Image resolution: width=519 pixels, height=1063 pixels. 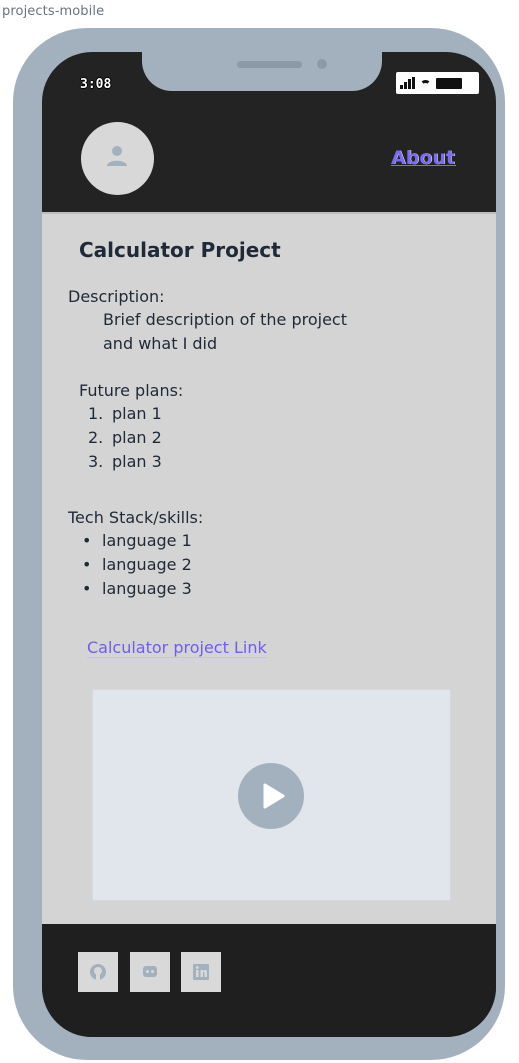 I want to click on play-icon, so click(x=274, y=796).